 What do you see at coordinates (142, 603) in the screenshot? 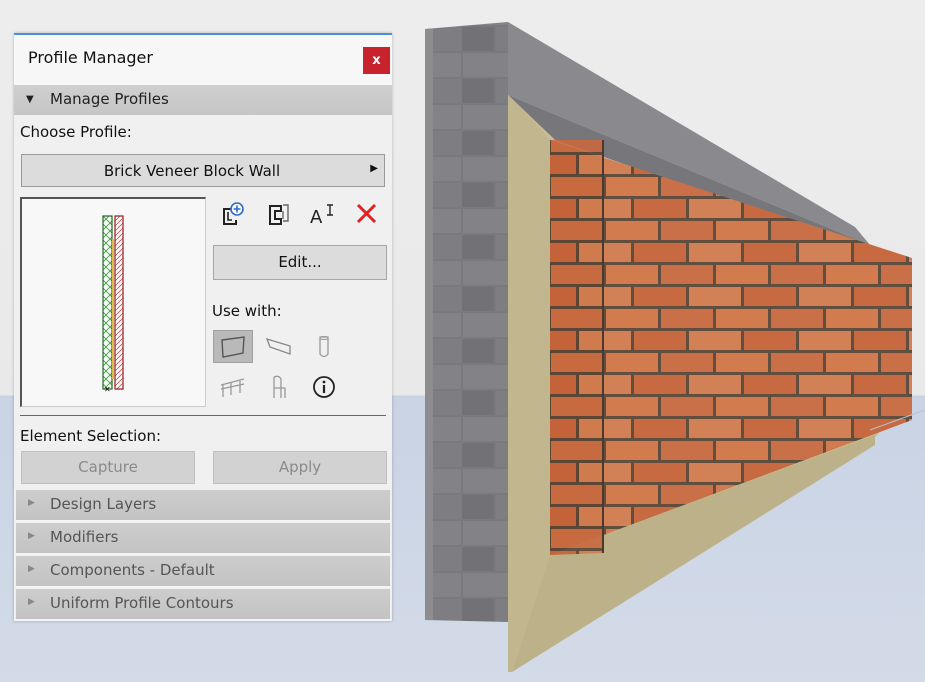
I see `section-uniform-contours-label: Uniform Profile Contours` at bounding box center [142, 603].